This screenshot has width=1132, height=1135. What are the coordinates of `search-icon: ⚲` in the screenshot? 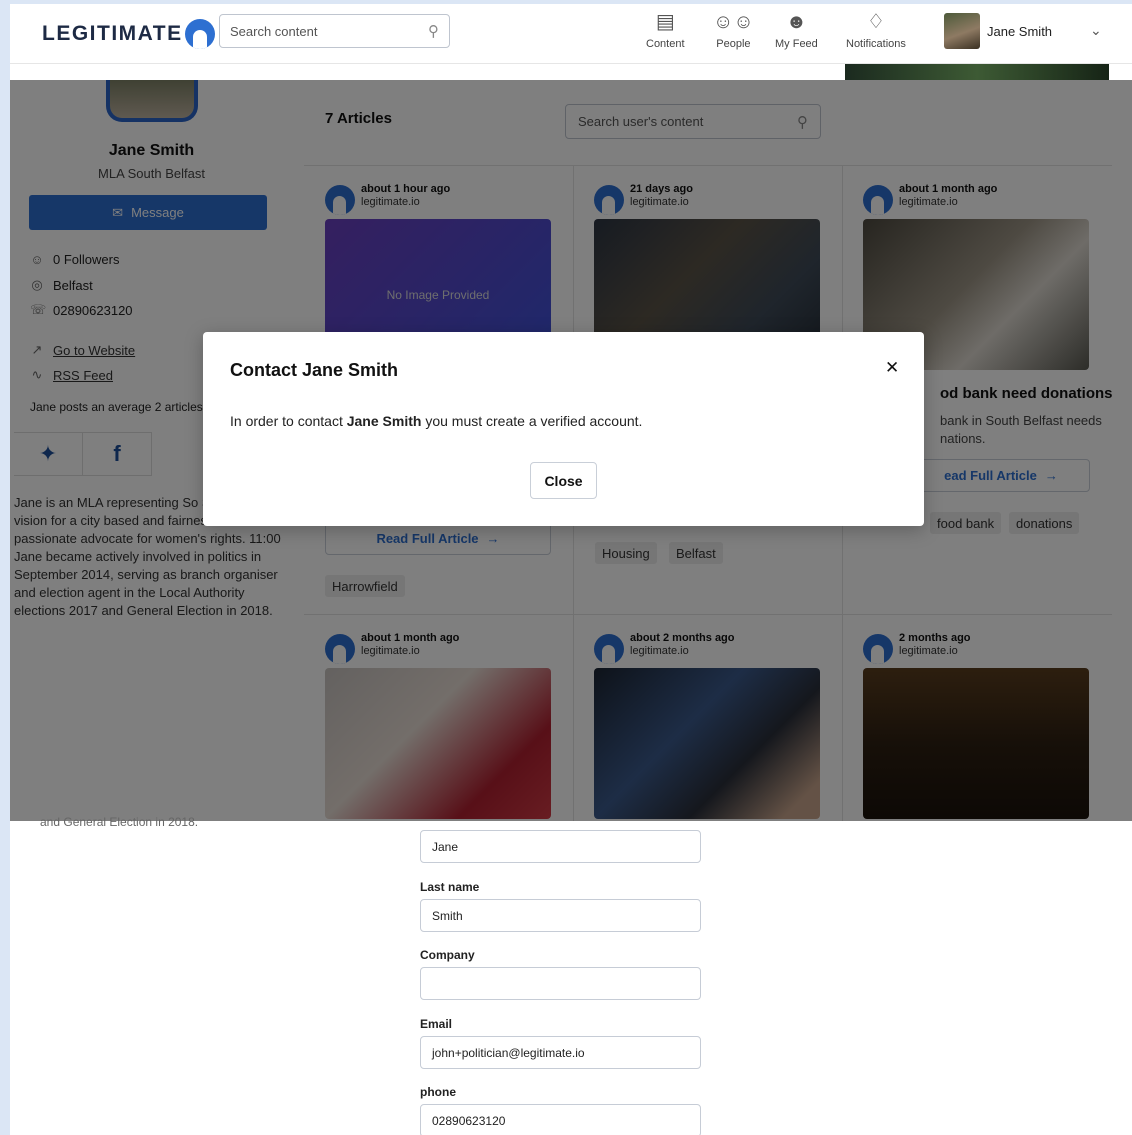 It's located at (433, 31).